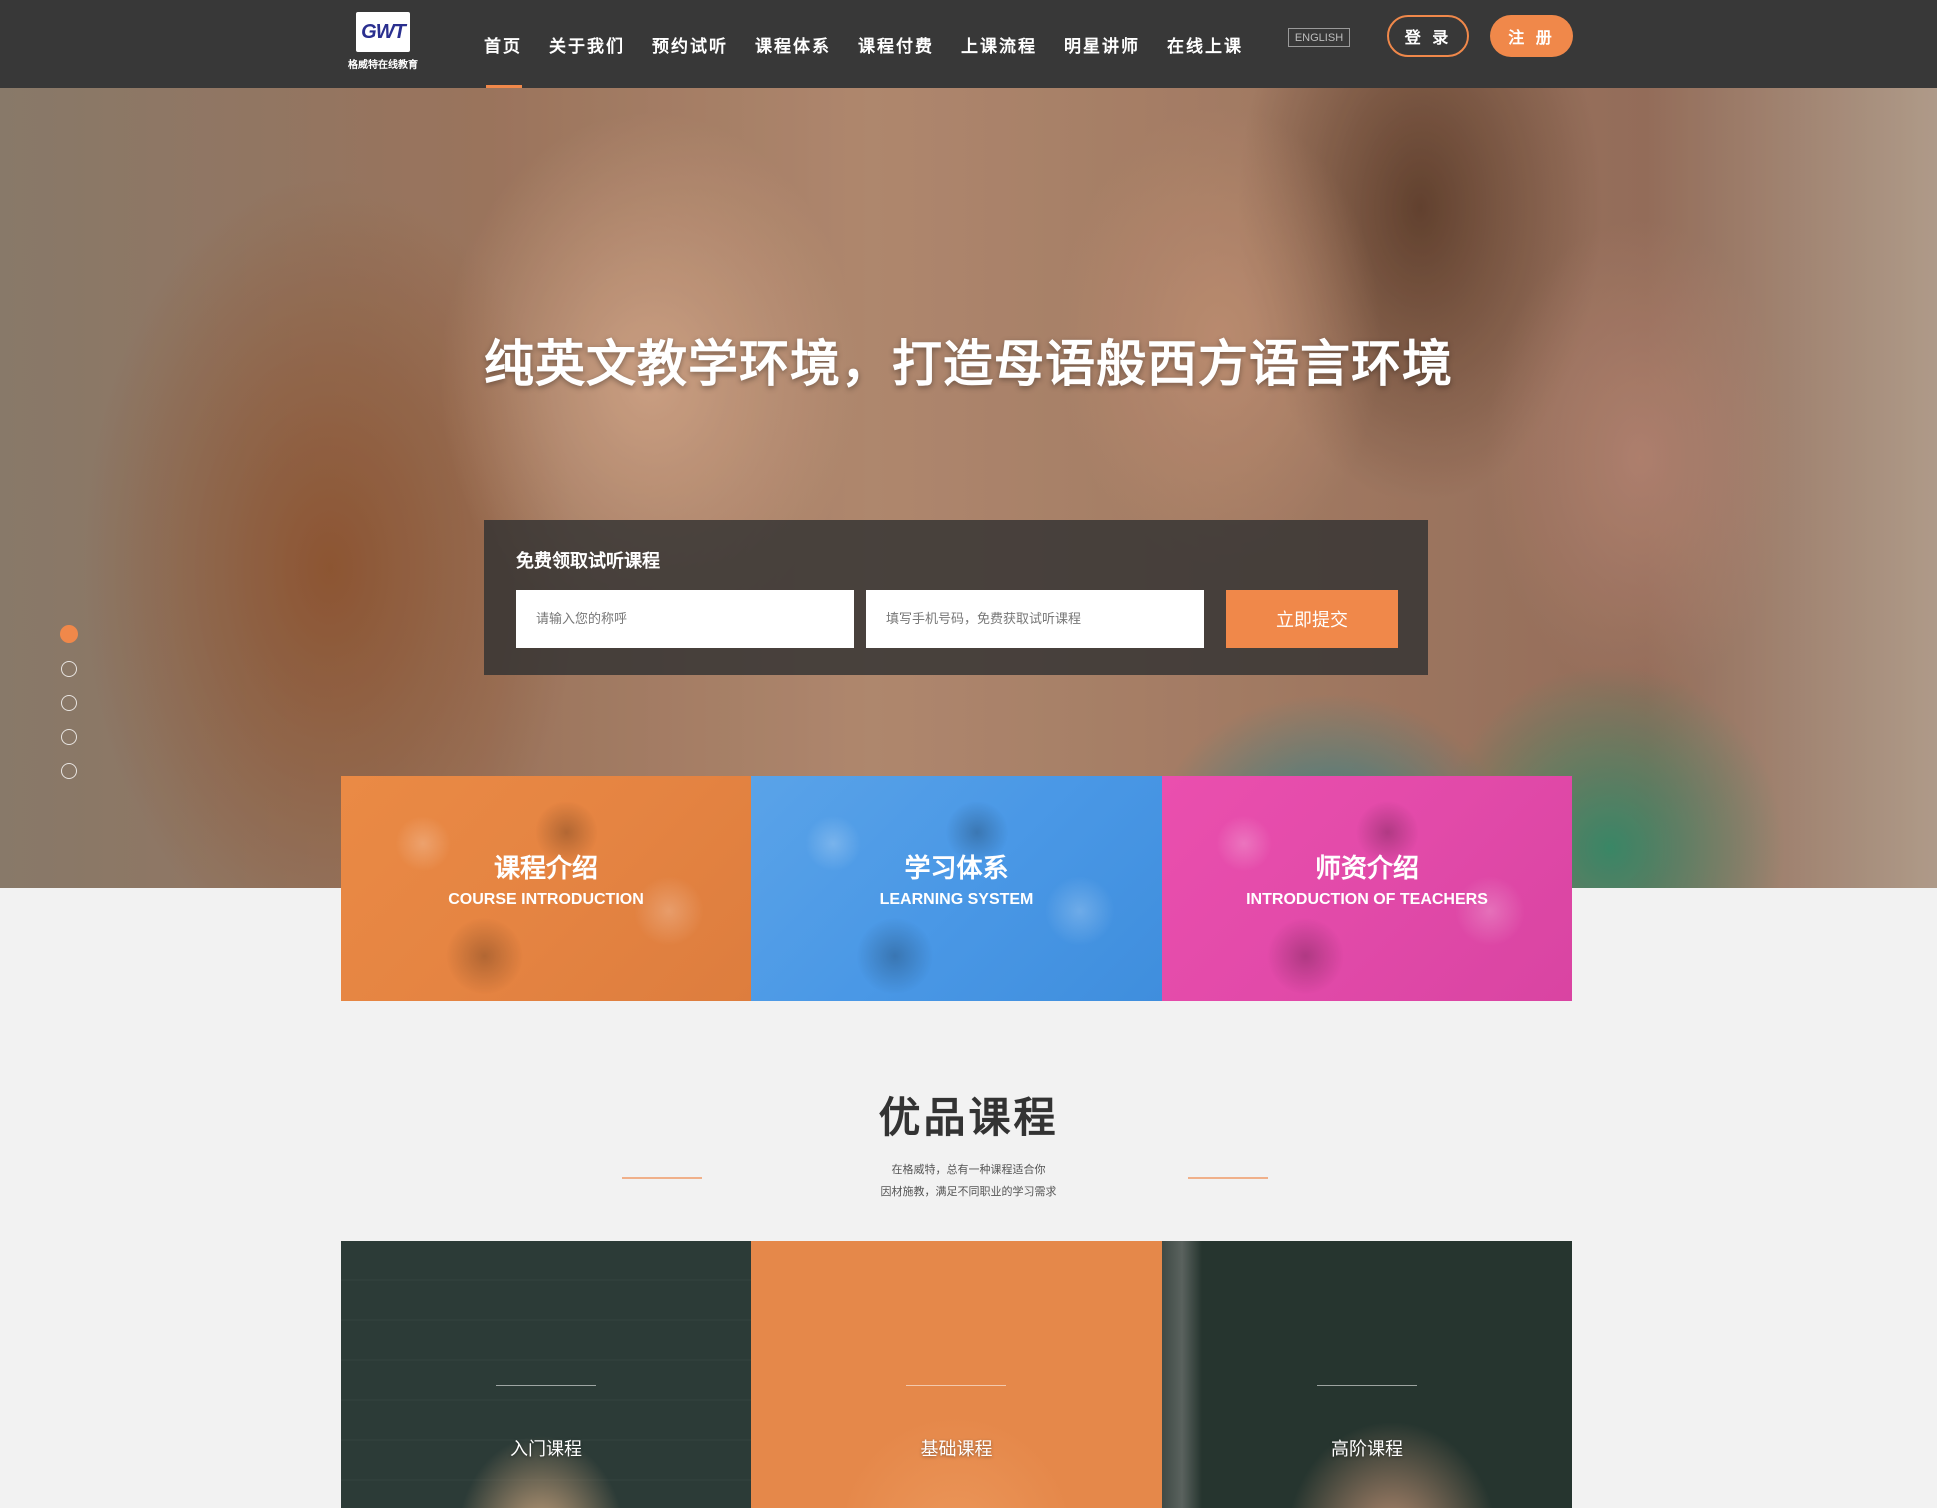 This screenshot has height=1508, width=1937. I want to click on section-description-line1: 在格威特，总有一种课程适合你, so click(968, 1169).